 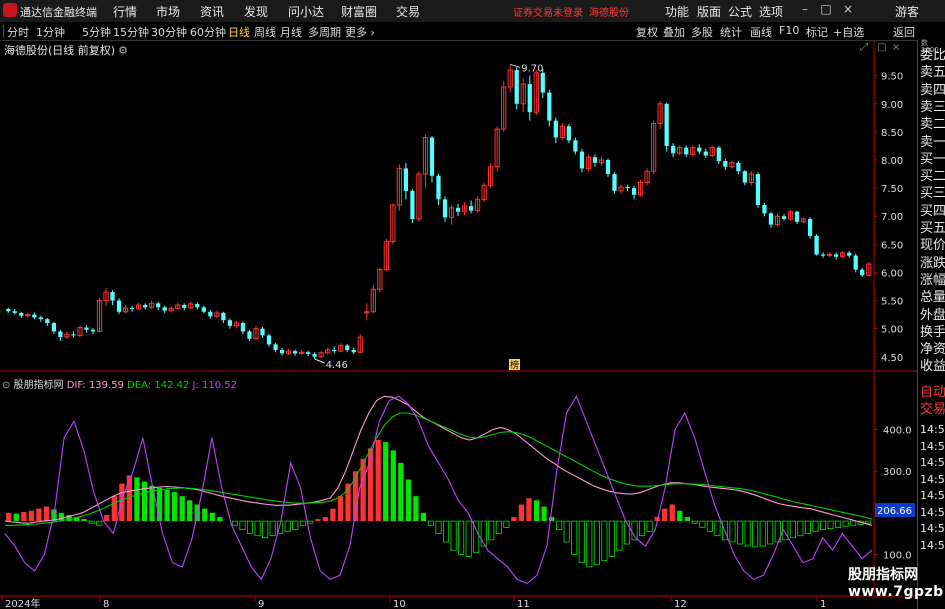 What do you see at coordinates (680, 604) in the screenshot?
I see `time-tick-label: 12` at bounding box center [680, 604].